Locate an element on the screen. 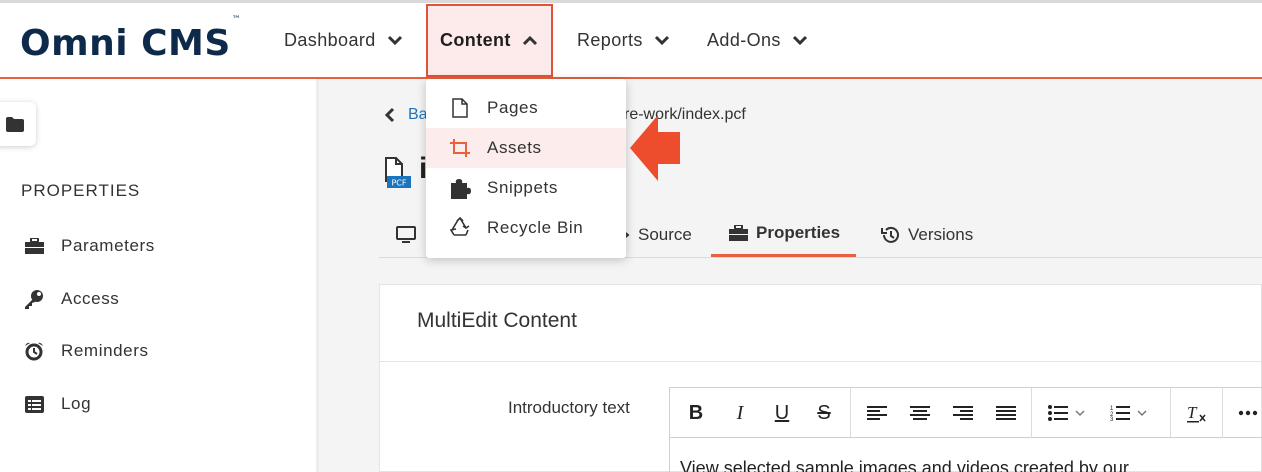 The height and width of the screenshot is (472, 1262). svg-text: 3 is located at coordinates (1112, 419).